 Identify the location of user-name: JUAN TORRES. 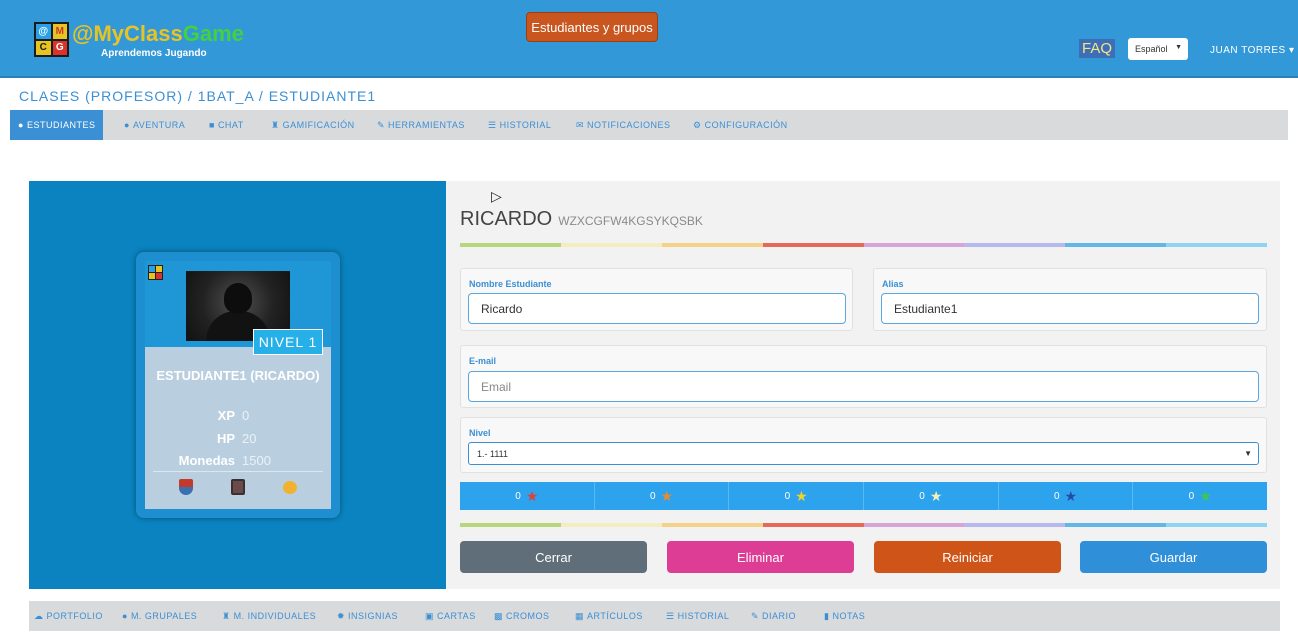
(1248, 50).